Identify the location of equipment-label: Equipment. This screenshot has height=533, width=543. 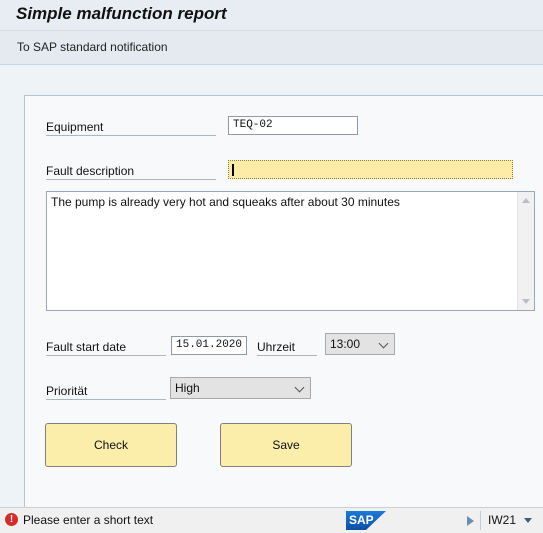
(131, 127).